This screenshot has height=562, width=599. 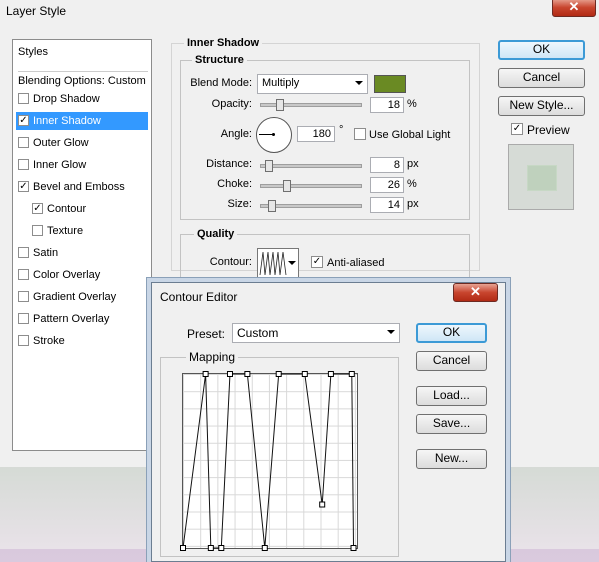 I want to click on contour-picker, so click(x=278, y=263).